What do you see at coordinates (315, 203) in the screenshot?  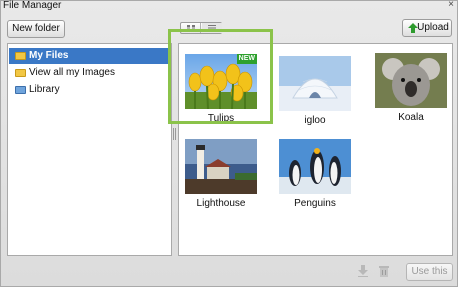 I see `file-name: Penguins` at bounding box center [315, 203].